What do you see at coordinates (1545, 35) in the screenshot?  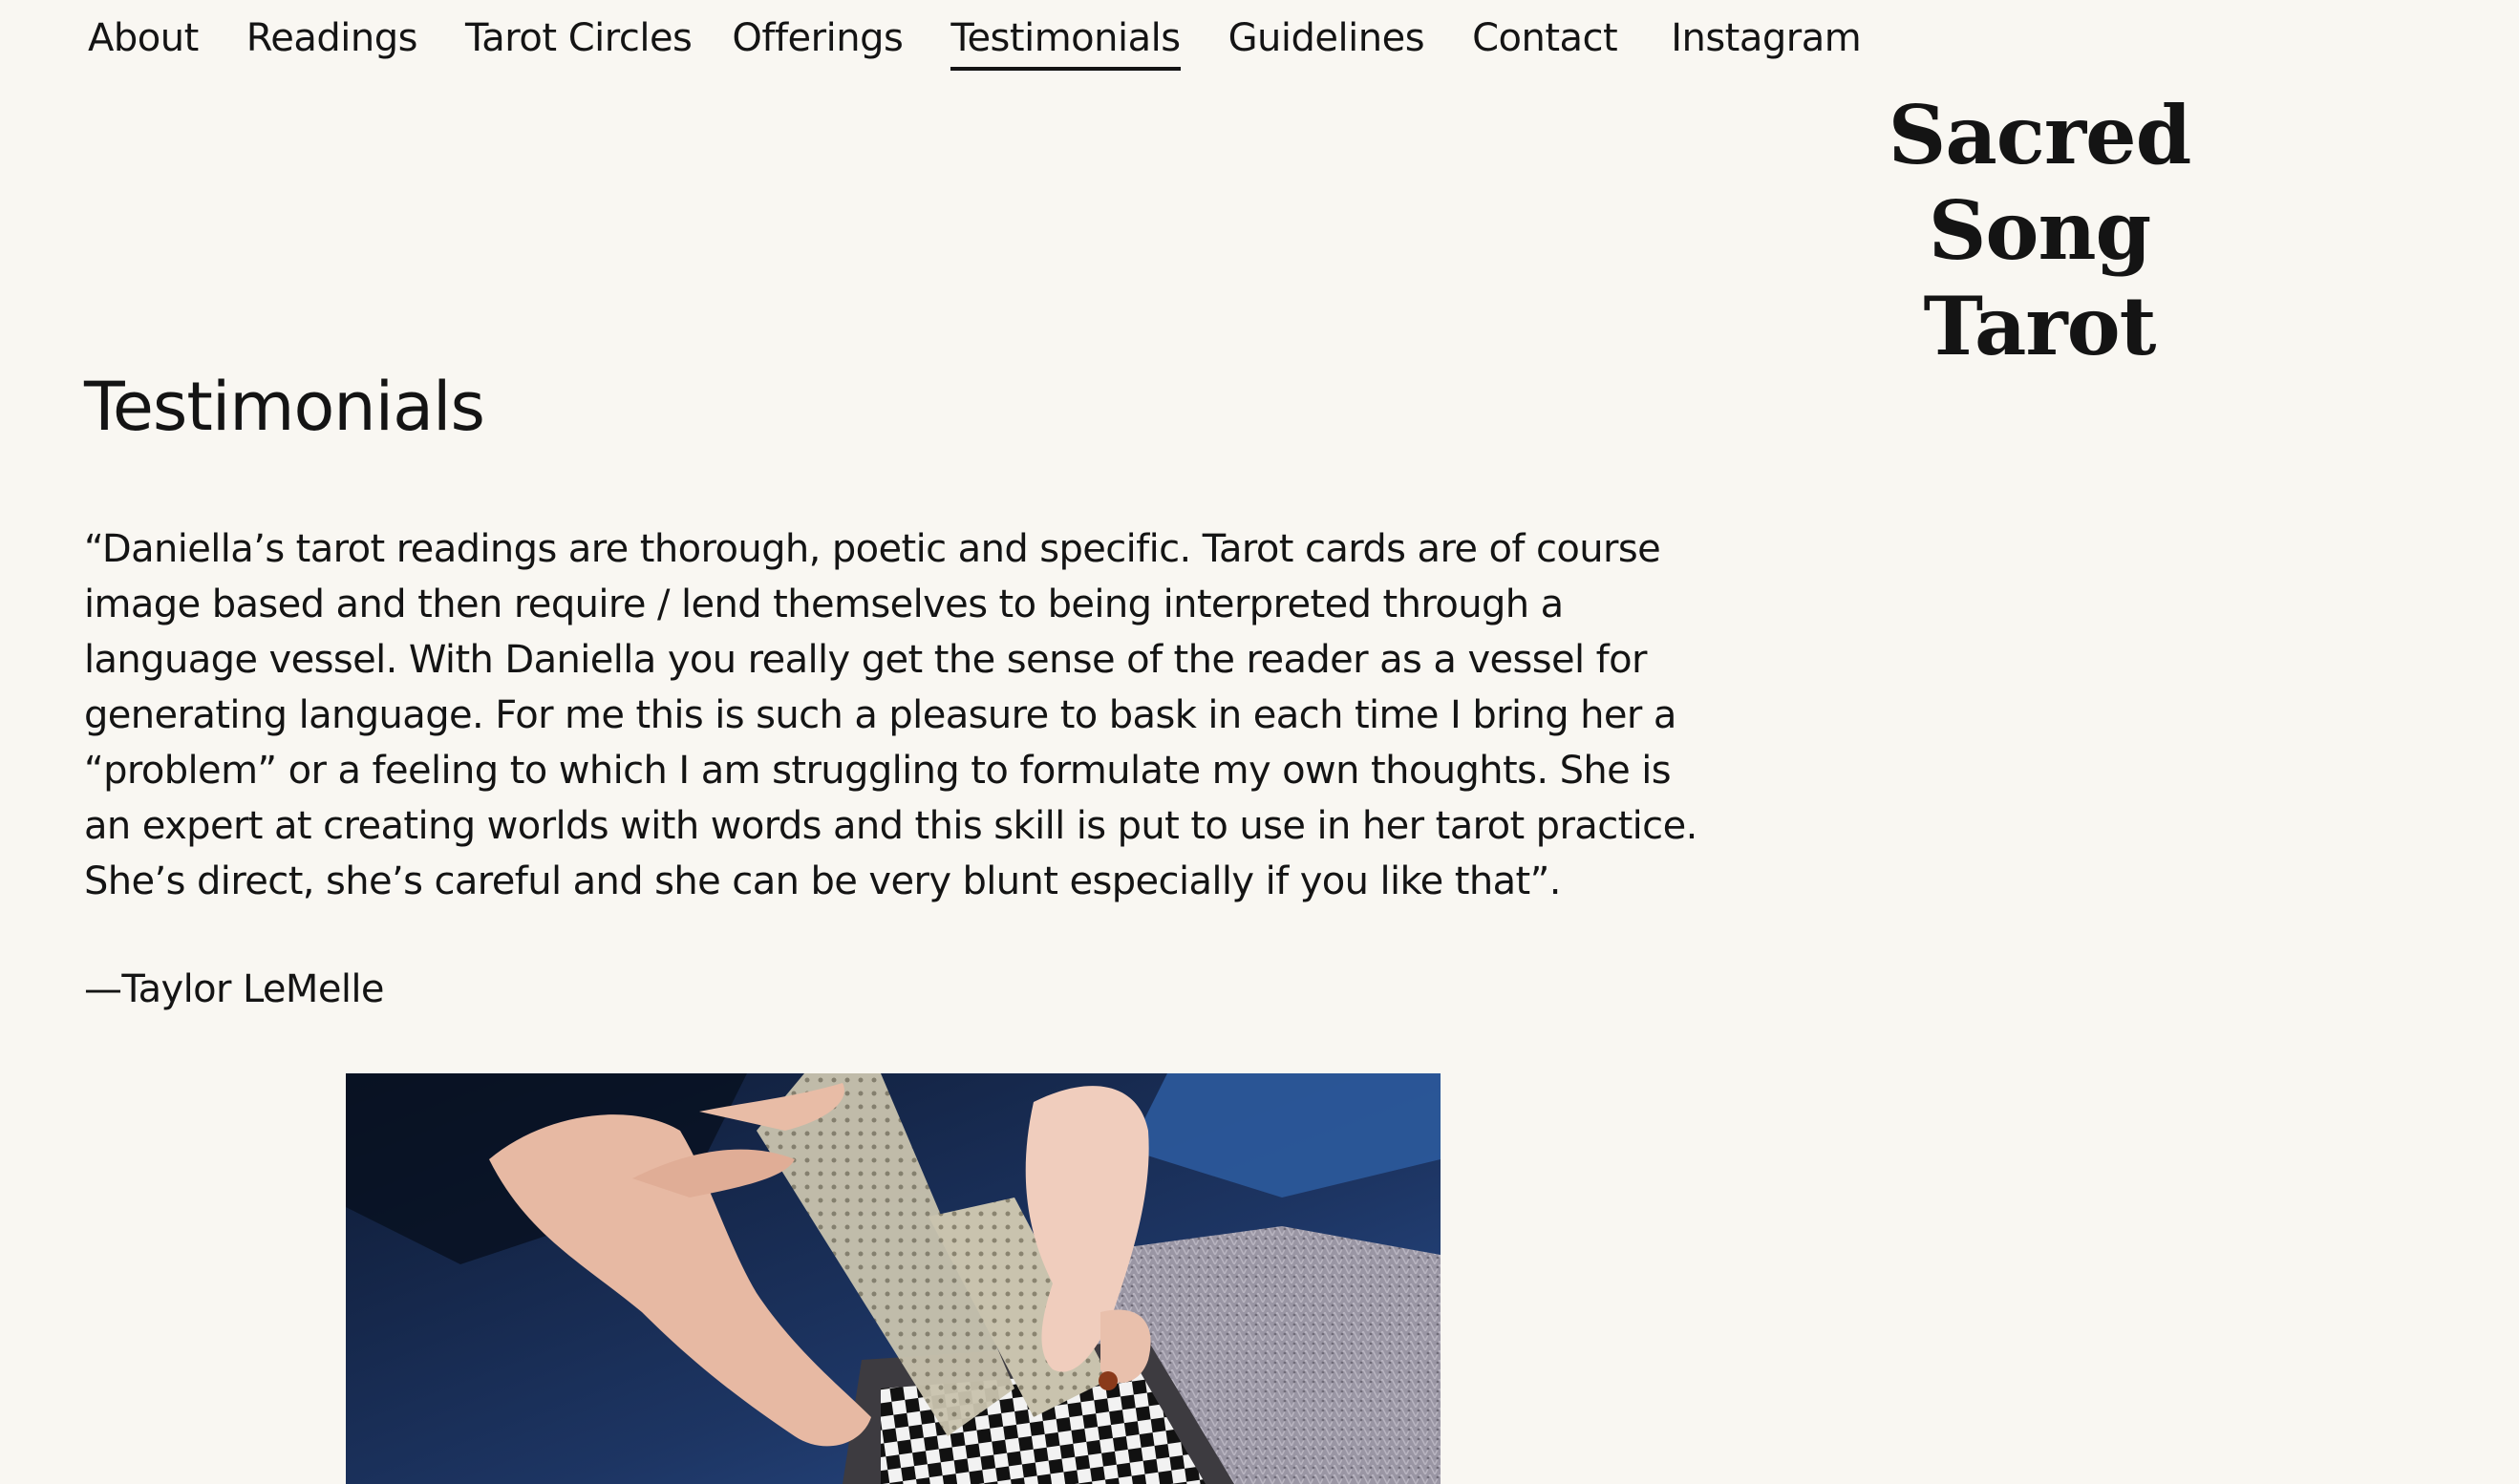 I see `nav-link-contact: Contact` at bounding box center [1545, 35].